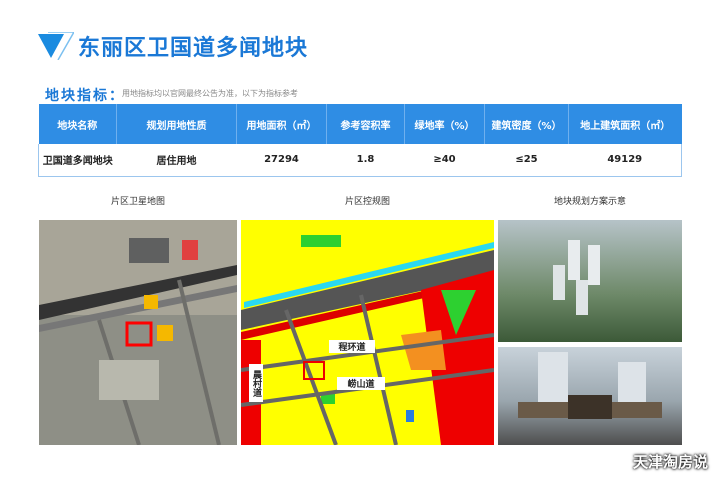 Image resolution: width=720 pixels, height=480 pixels. Describe the element at coordinates (444, 160) in the screenshot. I see `cell-green: ≥40` at that location.